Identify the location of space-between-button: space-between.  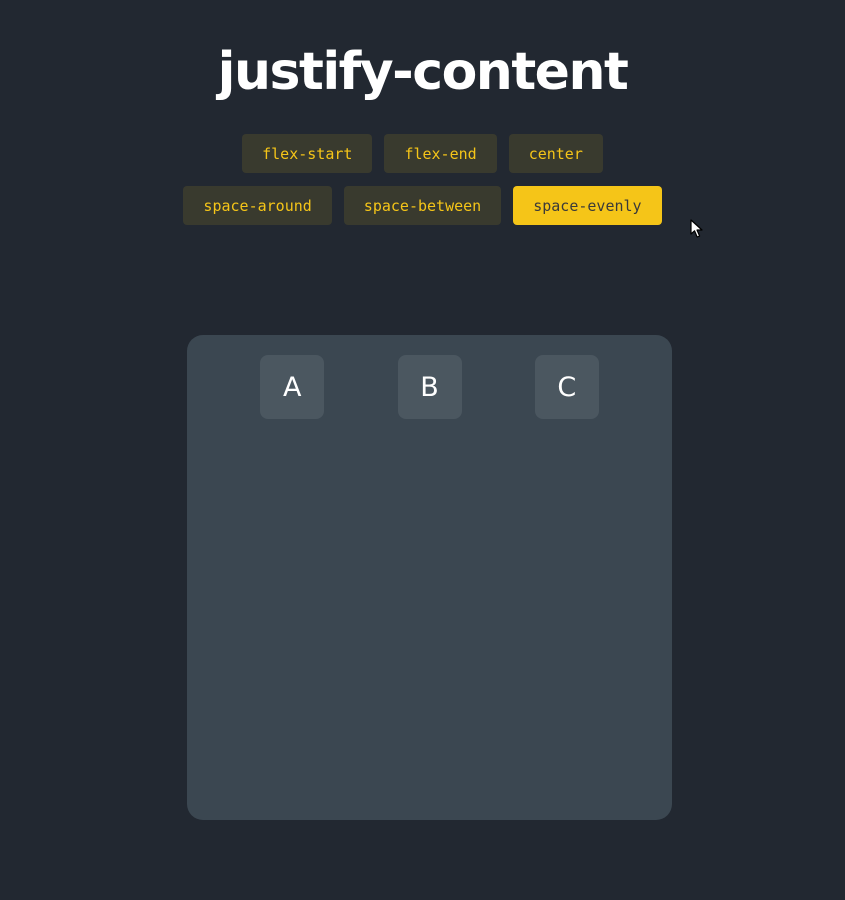
(422, 205).